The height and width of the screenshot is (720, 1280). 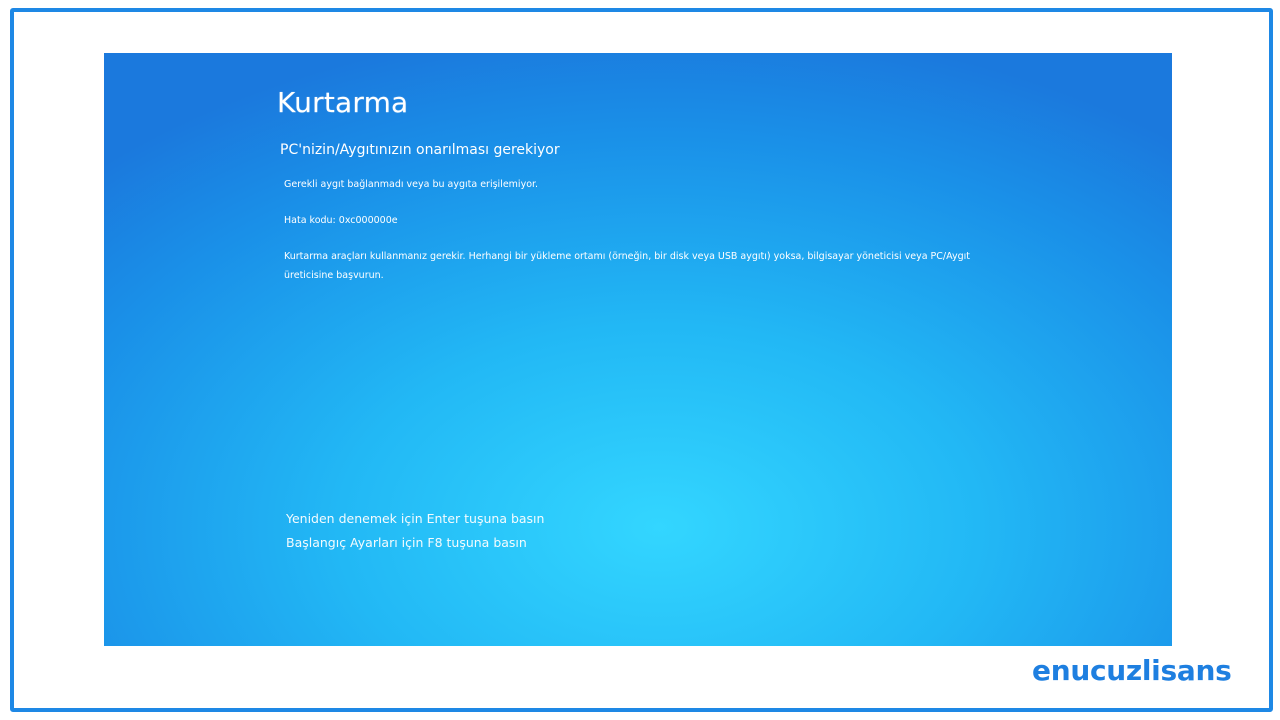 What do you see at coordinates (1132, 670) in the screenshot?
I see `brand-watermark: enucuzlisans` at bounding box center [1132, 670].